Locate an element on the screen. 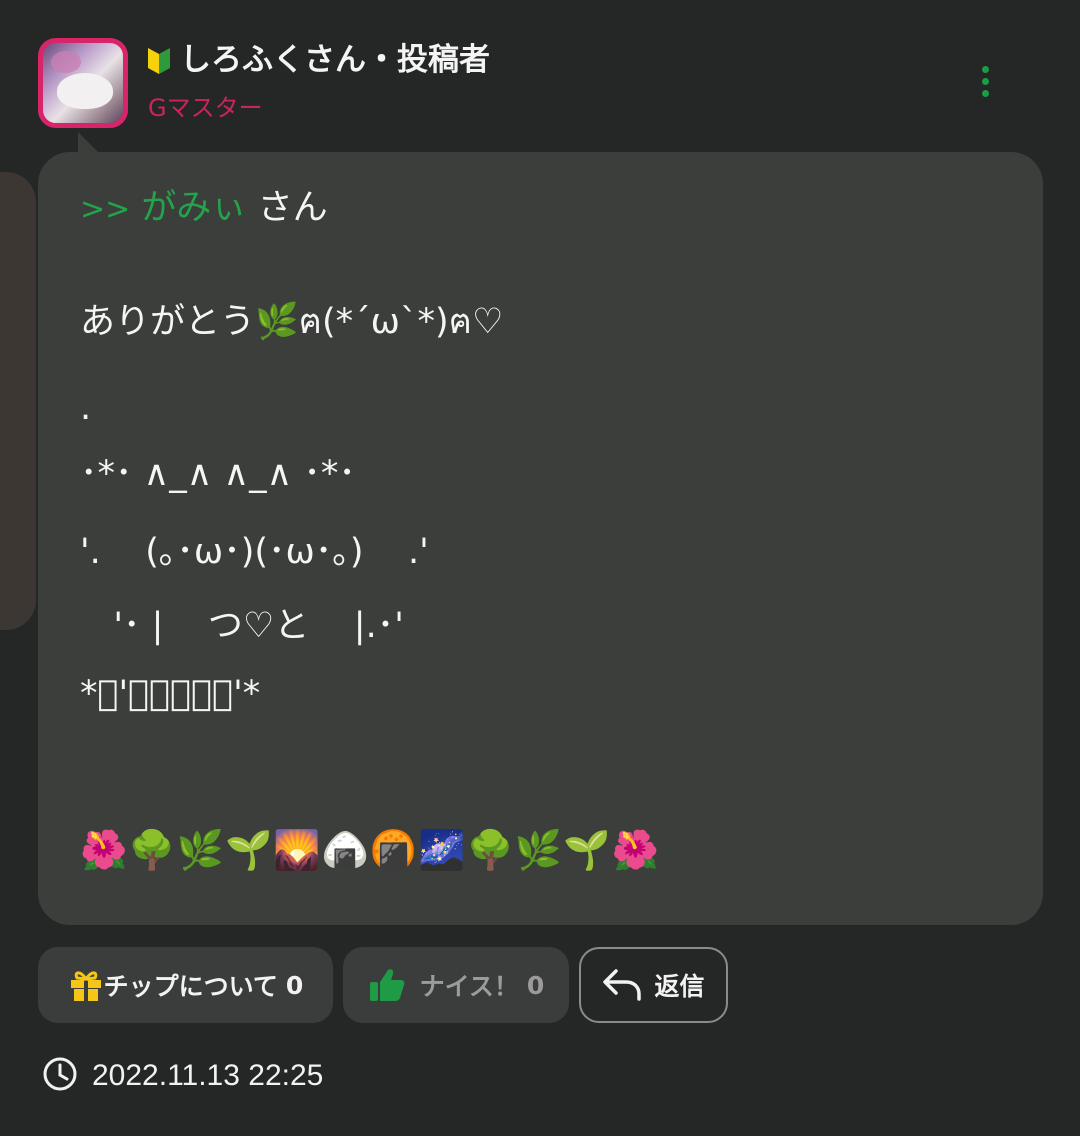  tip-count: 0 is located at coordinates (294, 985).